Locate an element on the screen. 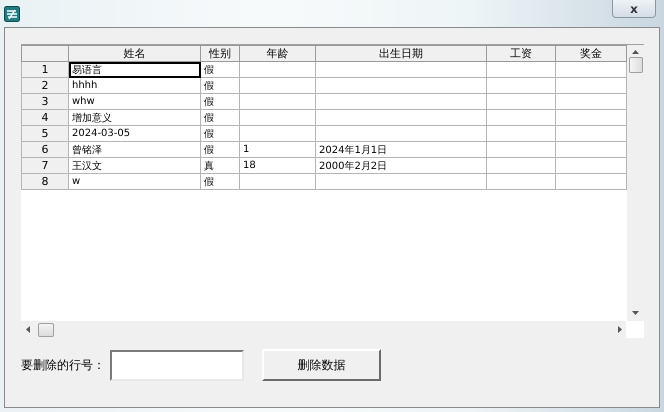  table-cell: hhhh is located at coordinates (134, 86).